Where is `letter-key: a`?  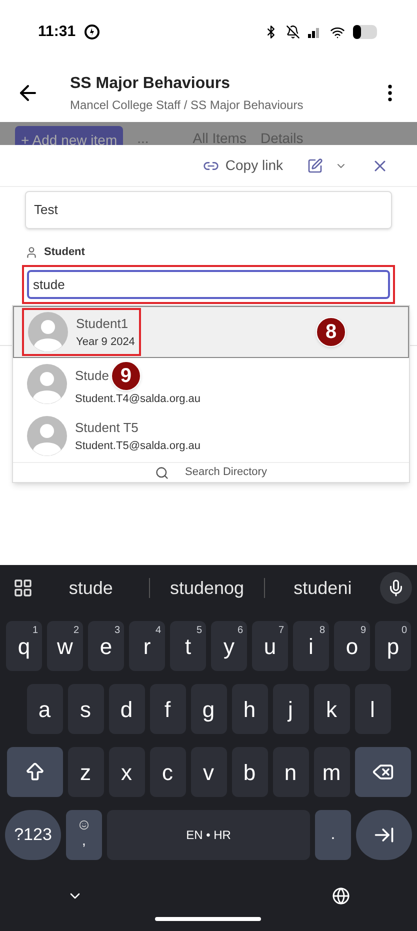
letter-key: a is located at coordinates (44, 709).